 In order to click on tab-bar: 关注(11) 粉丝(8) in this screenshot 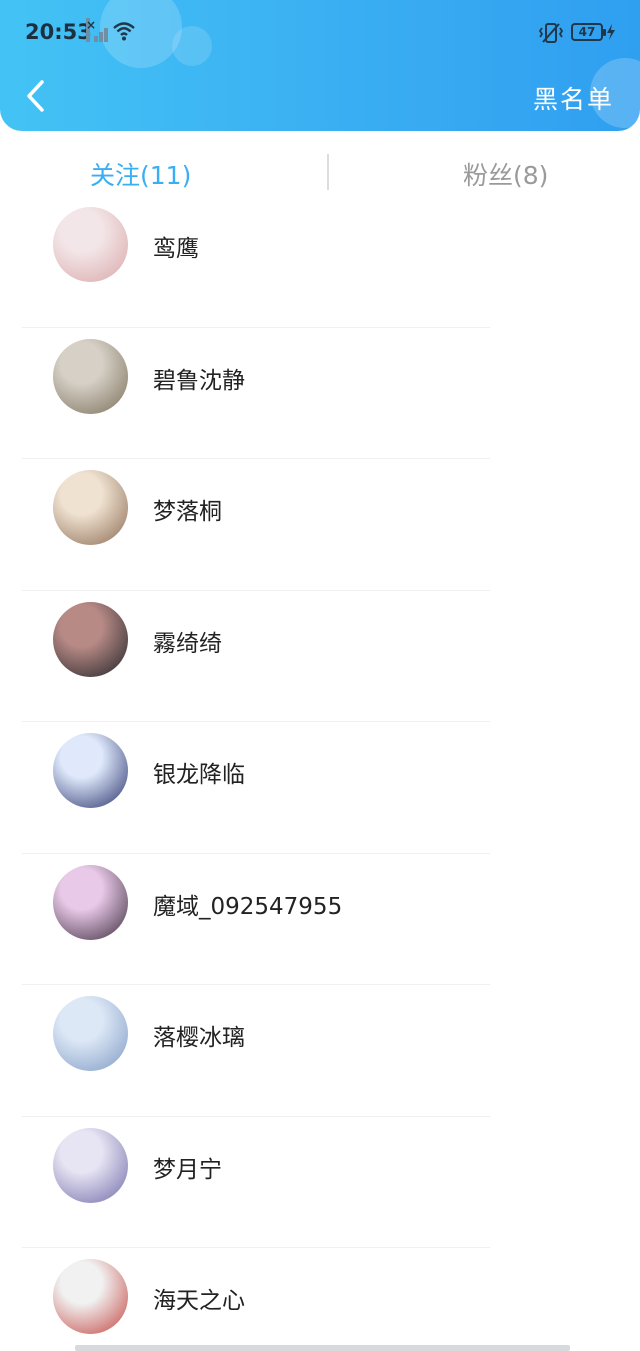, I will do `click(320, 175)`.